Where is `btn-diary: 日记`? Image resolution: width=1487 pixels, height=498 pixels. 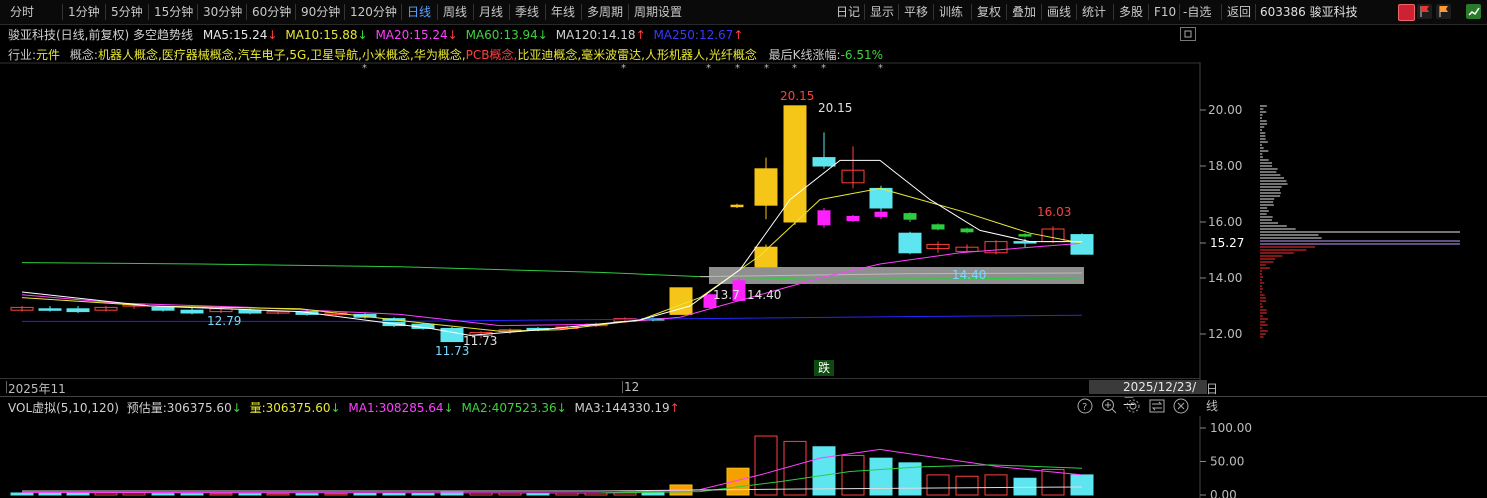 btn-diary: 日记 is located at coordinates (848, 12).